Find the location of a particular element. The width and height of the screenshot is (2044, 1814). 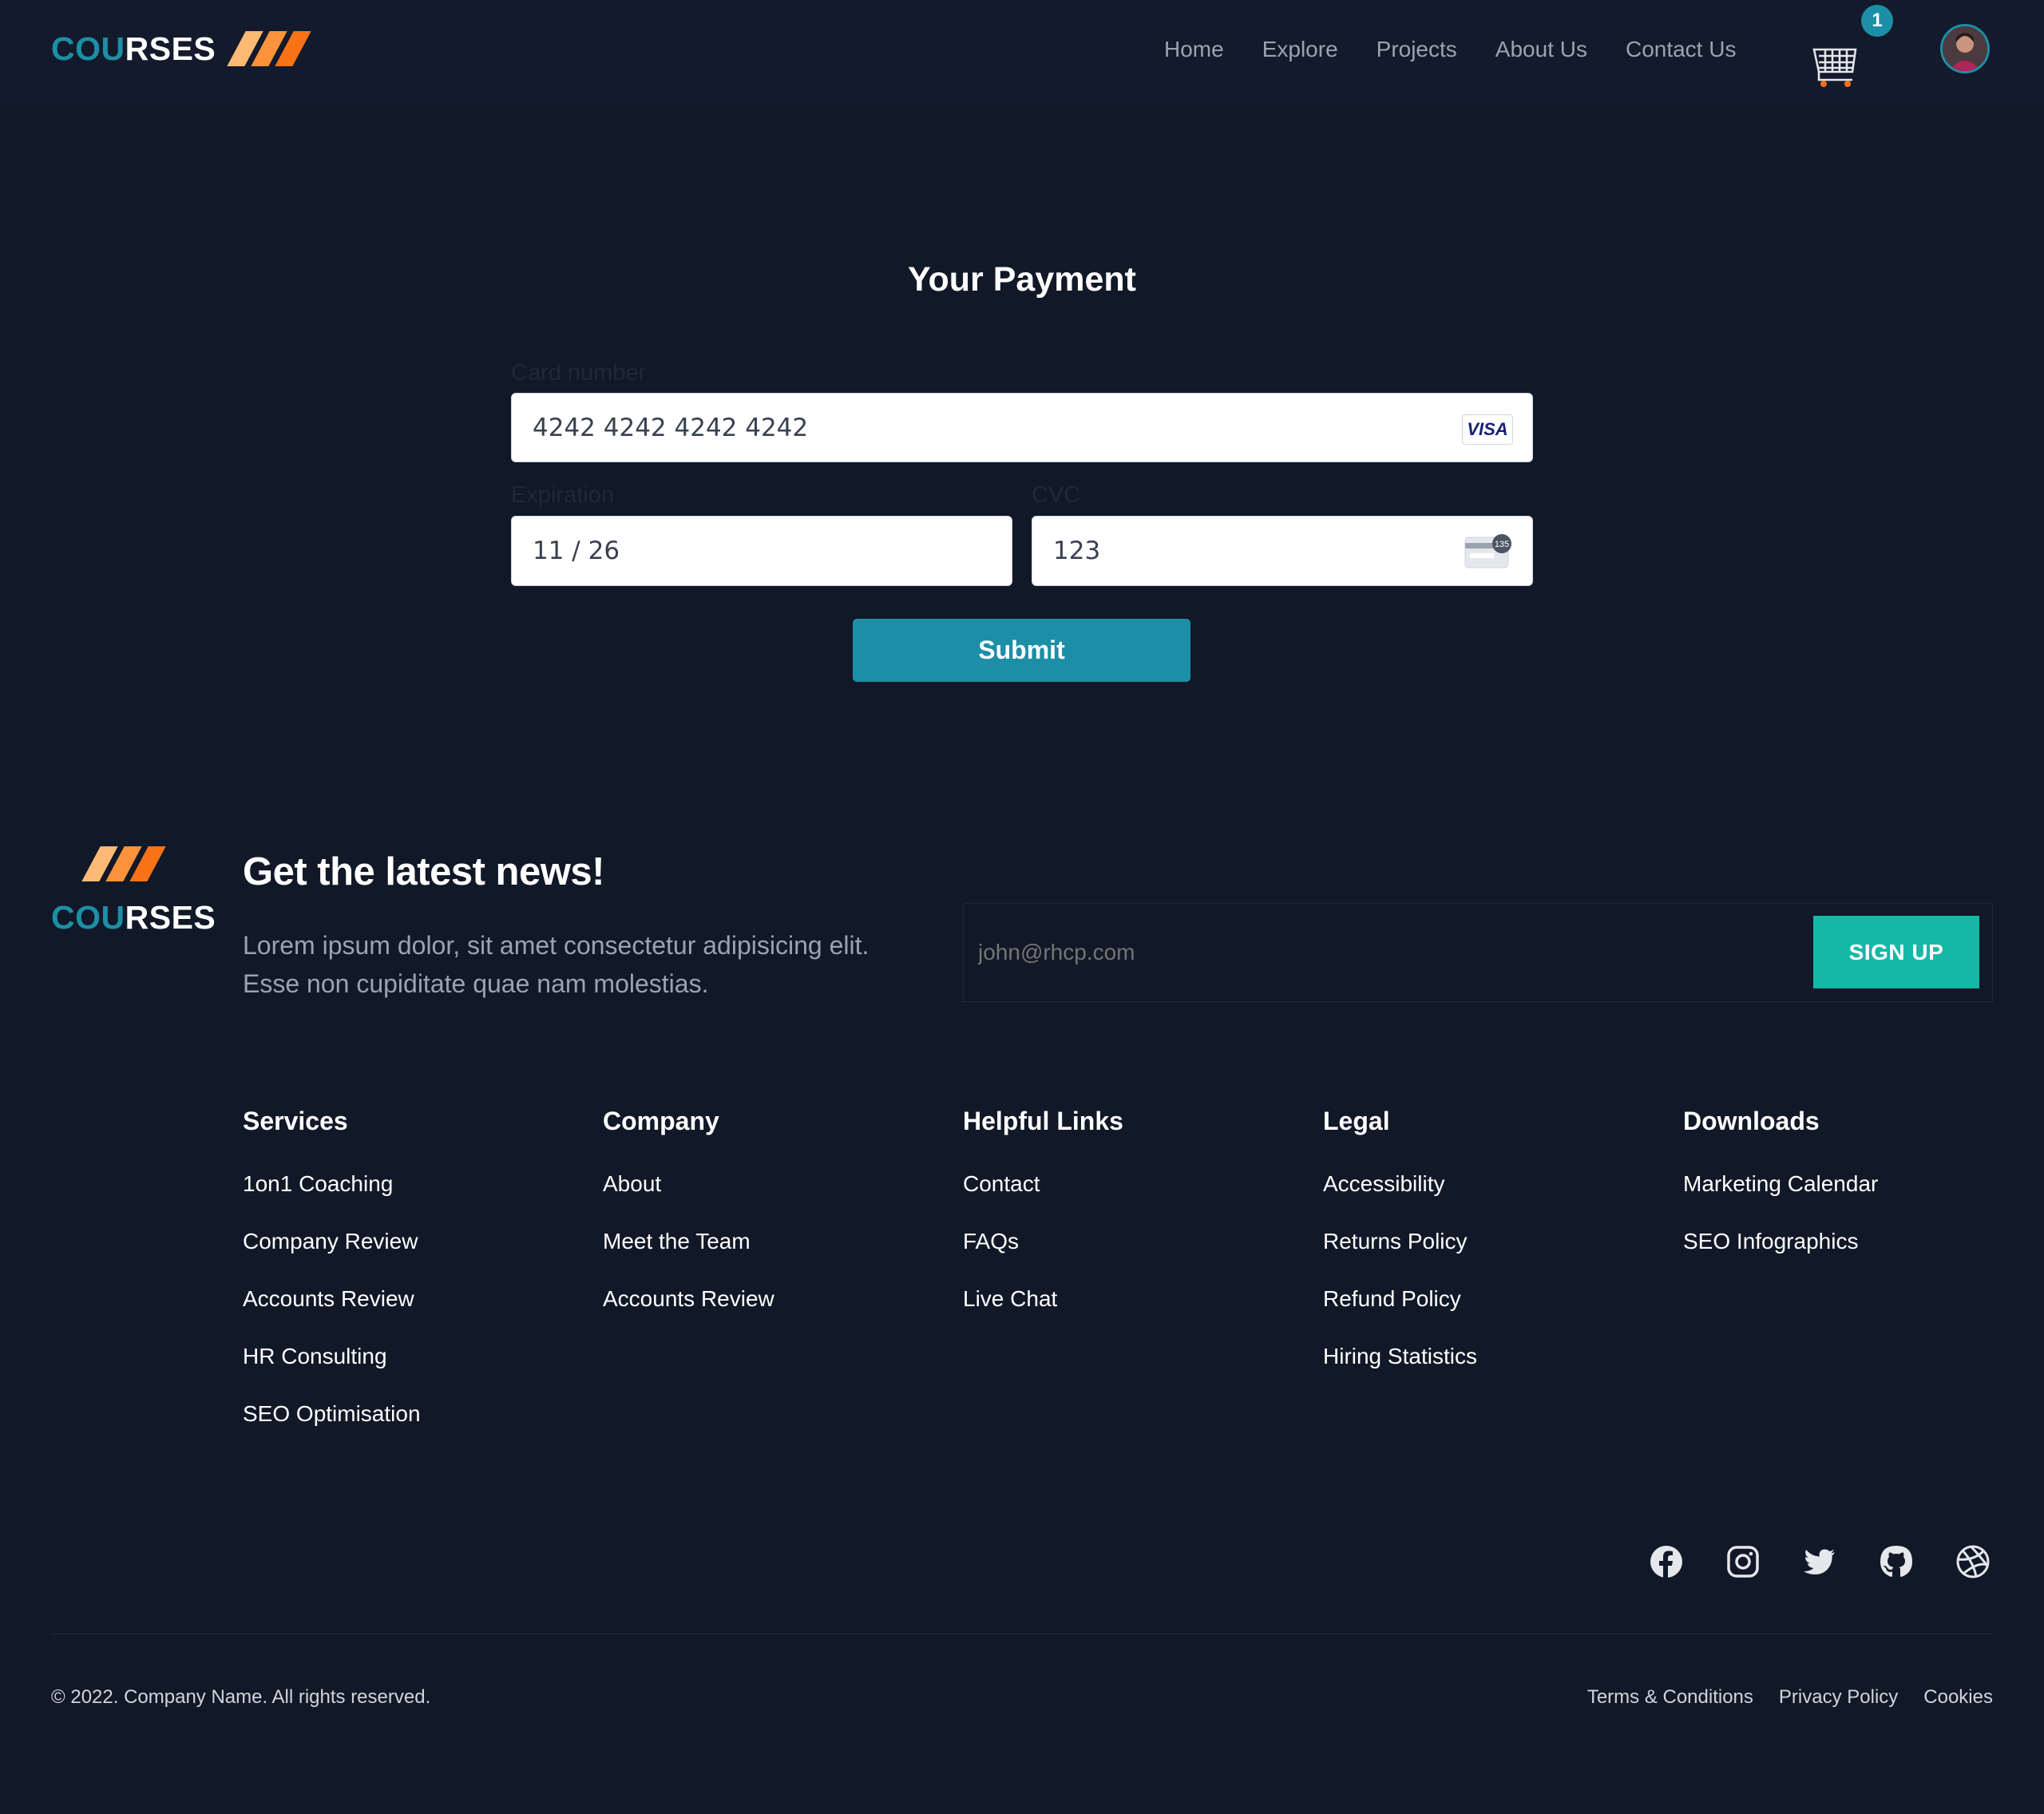

column-title: Legal is located at coordinates (1356, 1121).